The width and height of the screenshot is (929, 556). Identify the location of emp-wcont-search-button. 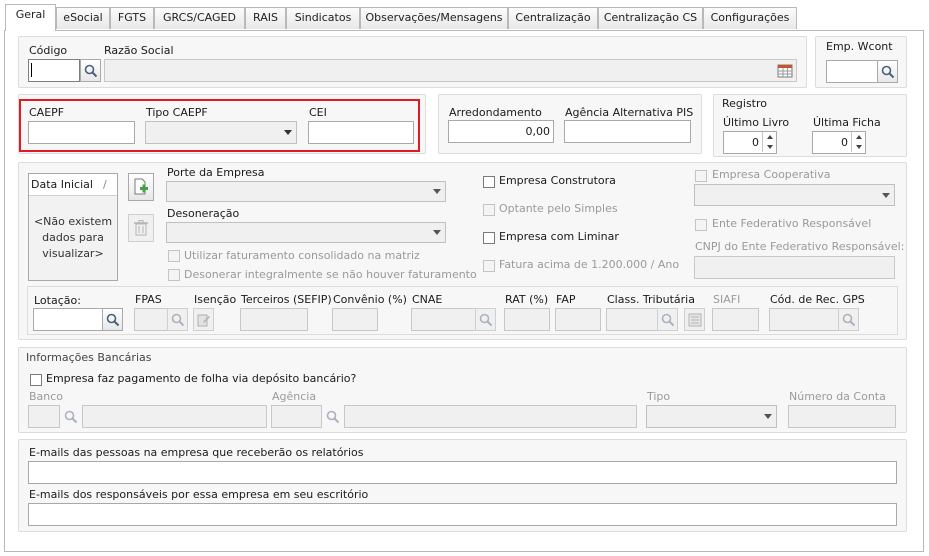
(887, 71).